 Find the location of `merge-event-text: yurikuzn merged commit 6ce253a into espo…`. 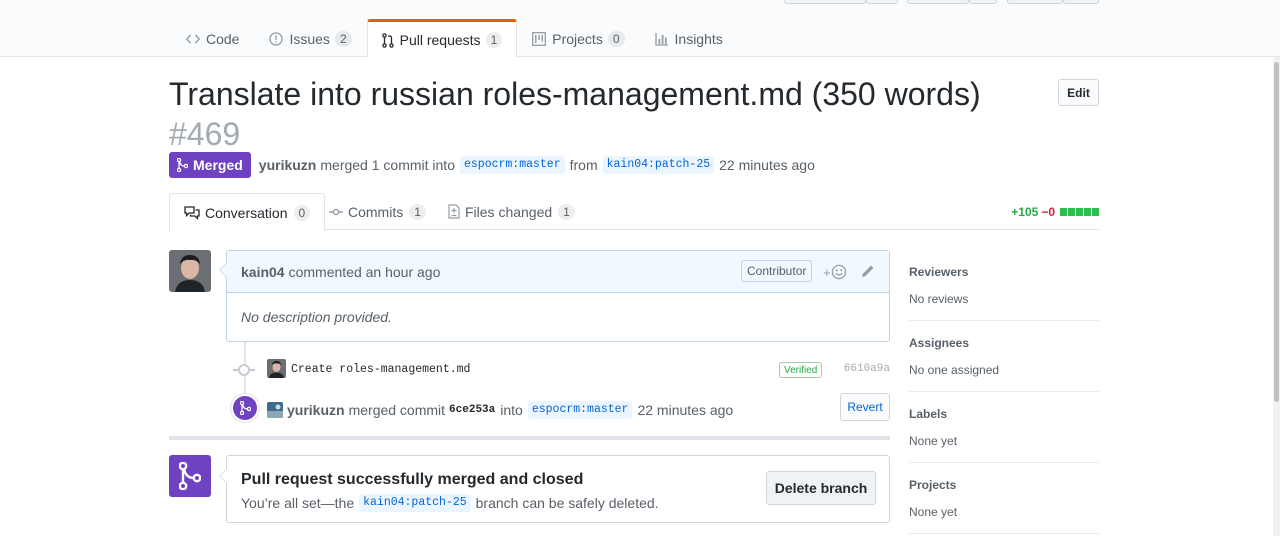

merge-event-text: yurikuzn merged commit 6ce253a into espo… is located at coordinates (500, 410).